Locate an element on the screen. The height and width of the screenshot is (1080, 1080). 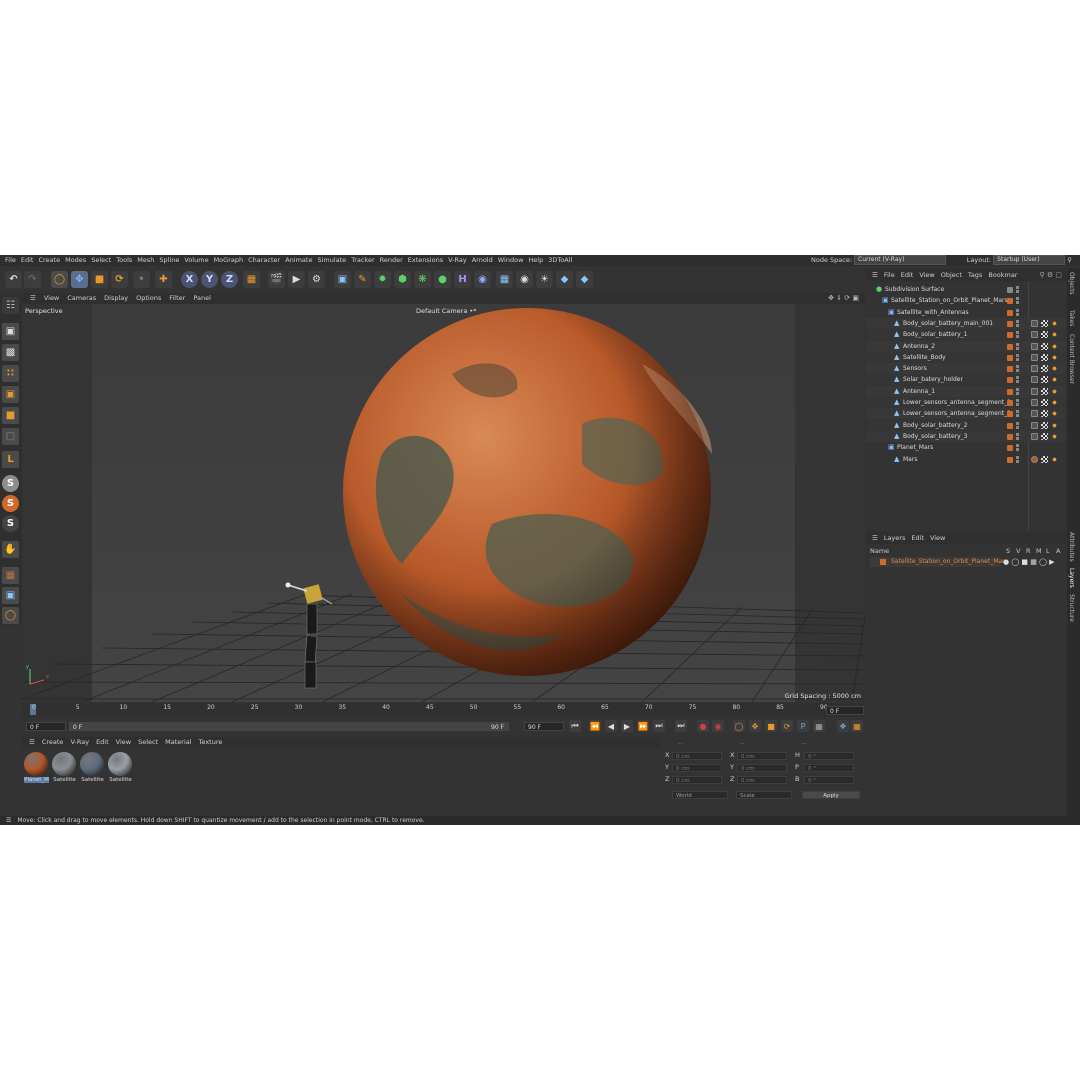
x-axis-icon: X is located at coordinates (189, 279).